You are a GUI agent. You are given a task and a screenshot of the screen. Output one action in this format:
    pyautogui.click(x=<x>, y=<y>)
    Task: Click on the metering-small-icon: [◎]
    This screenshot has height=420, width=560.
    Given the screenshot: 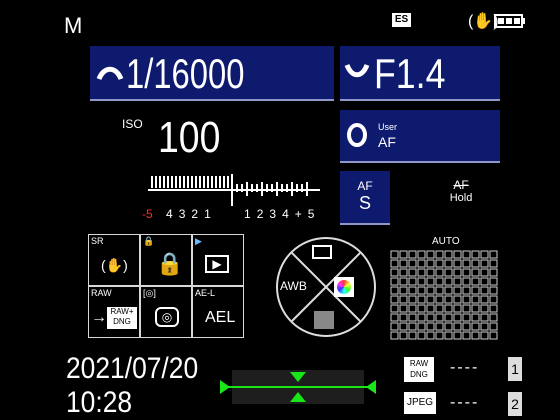 What is the action you would take?
    pyautogui.click(x=149, y=293)
    